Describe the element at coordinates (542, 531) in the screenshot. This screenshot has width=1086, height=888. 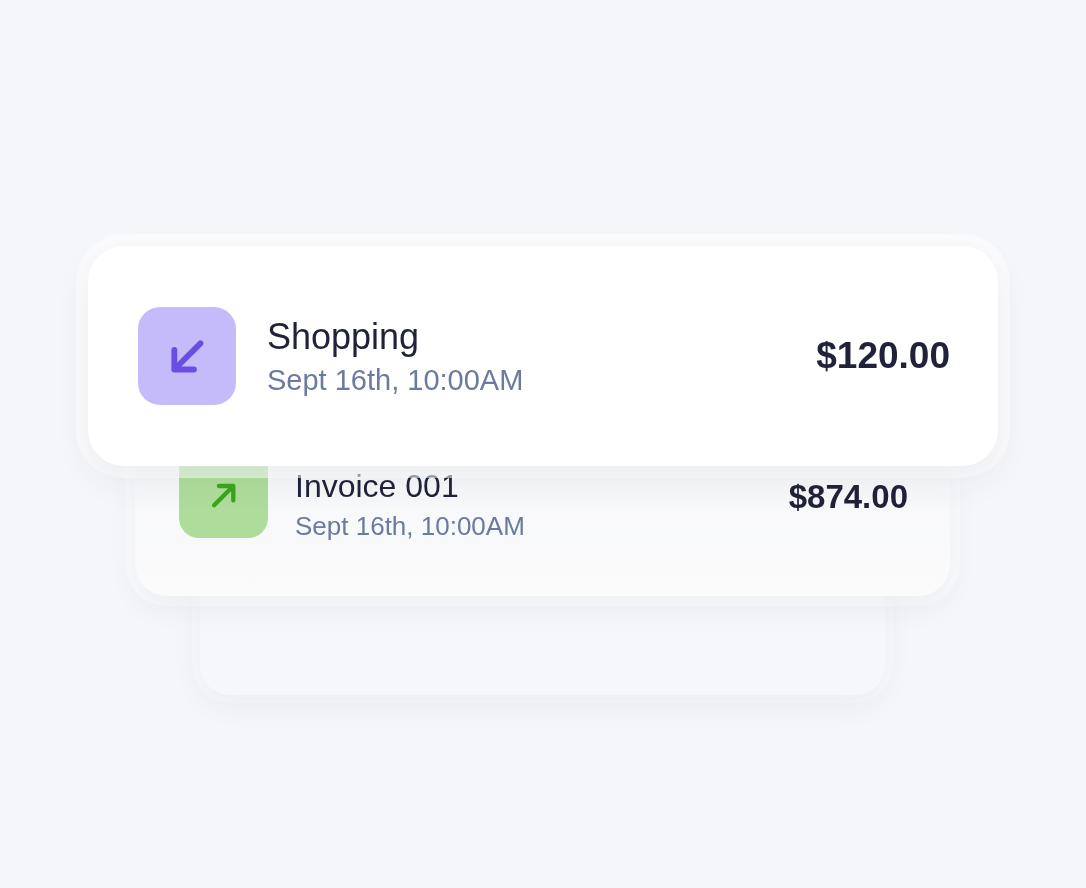
I see `transaction-card: Invoice 001 Sept 16th, 10:00AM $874.00` at that location.